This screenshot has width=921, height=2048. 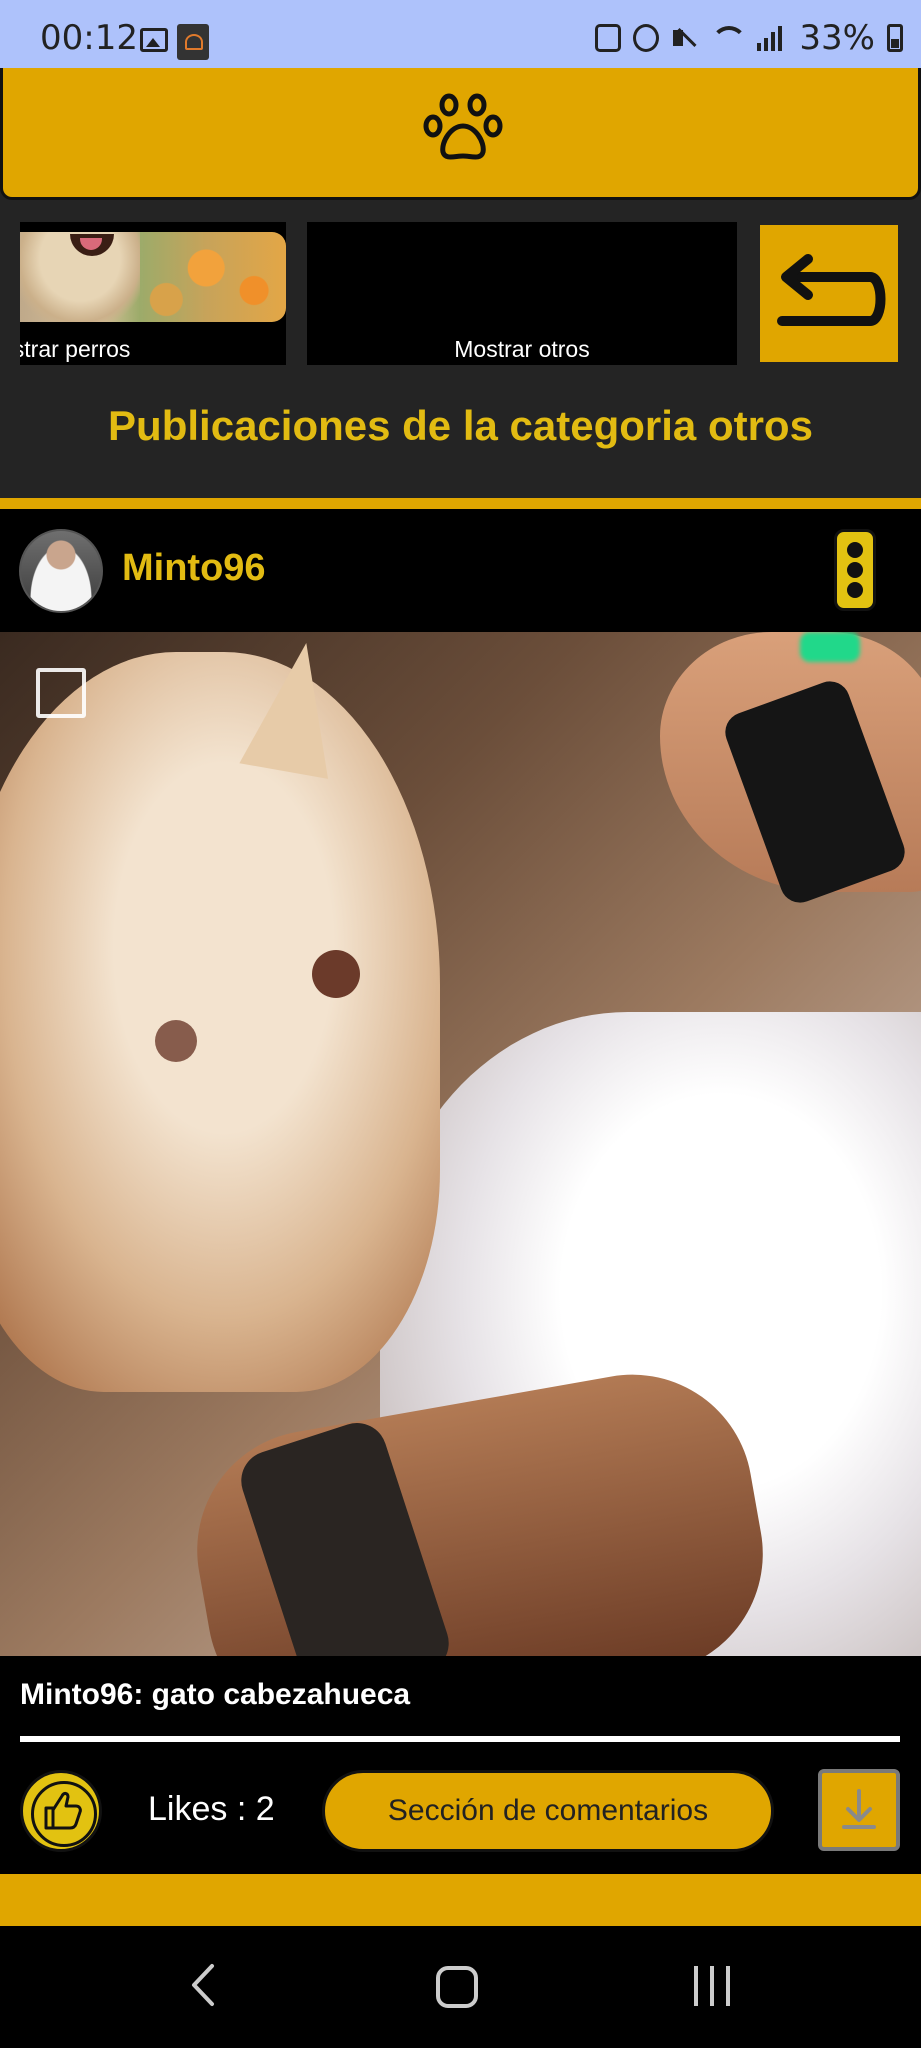 What do you see at coordinates (89, 38) in the screenshot?
I see `status-time: 00:12` at bounding box center [89, 38].